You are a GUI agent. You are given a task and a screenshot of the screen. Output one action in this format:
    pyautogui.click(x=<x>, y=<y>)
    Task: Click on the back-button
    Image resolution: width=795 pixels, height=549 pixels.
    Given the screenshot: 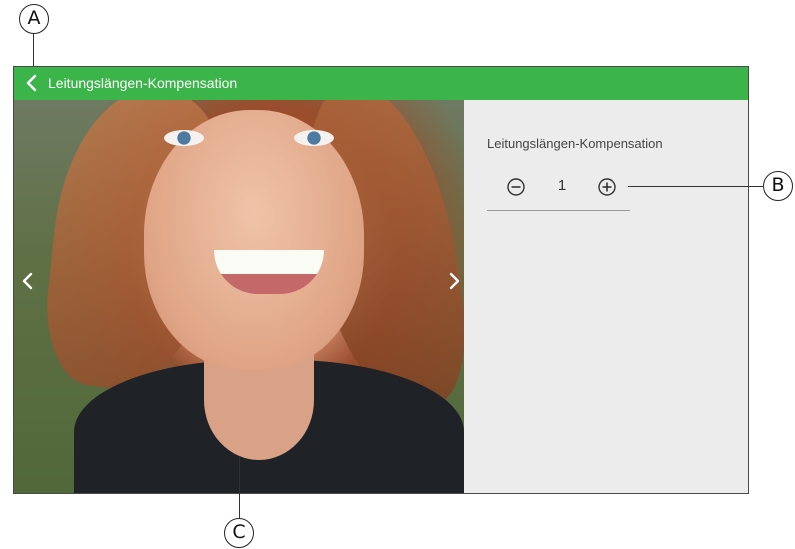 What is the action you would take?
    pyautogui.click(x=32, y=83)
    